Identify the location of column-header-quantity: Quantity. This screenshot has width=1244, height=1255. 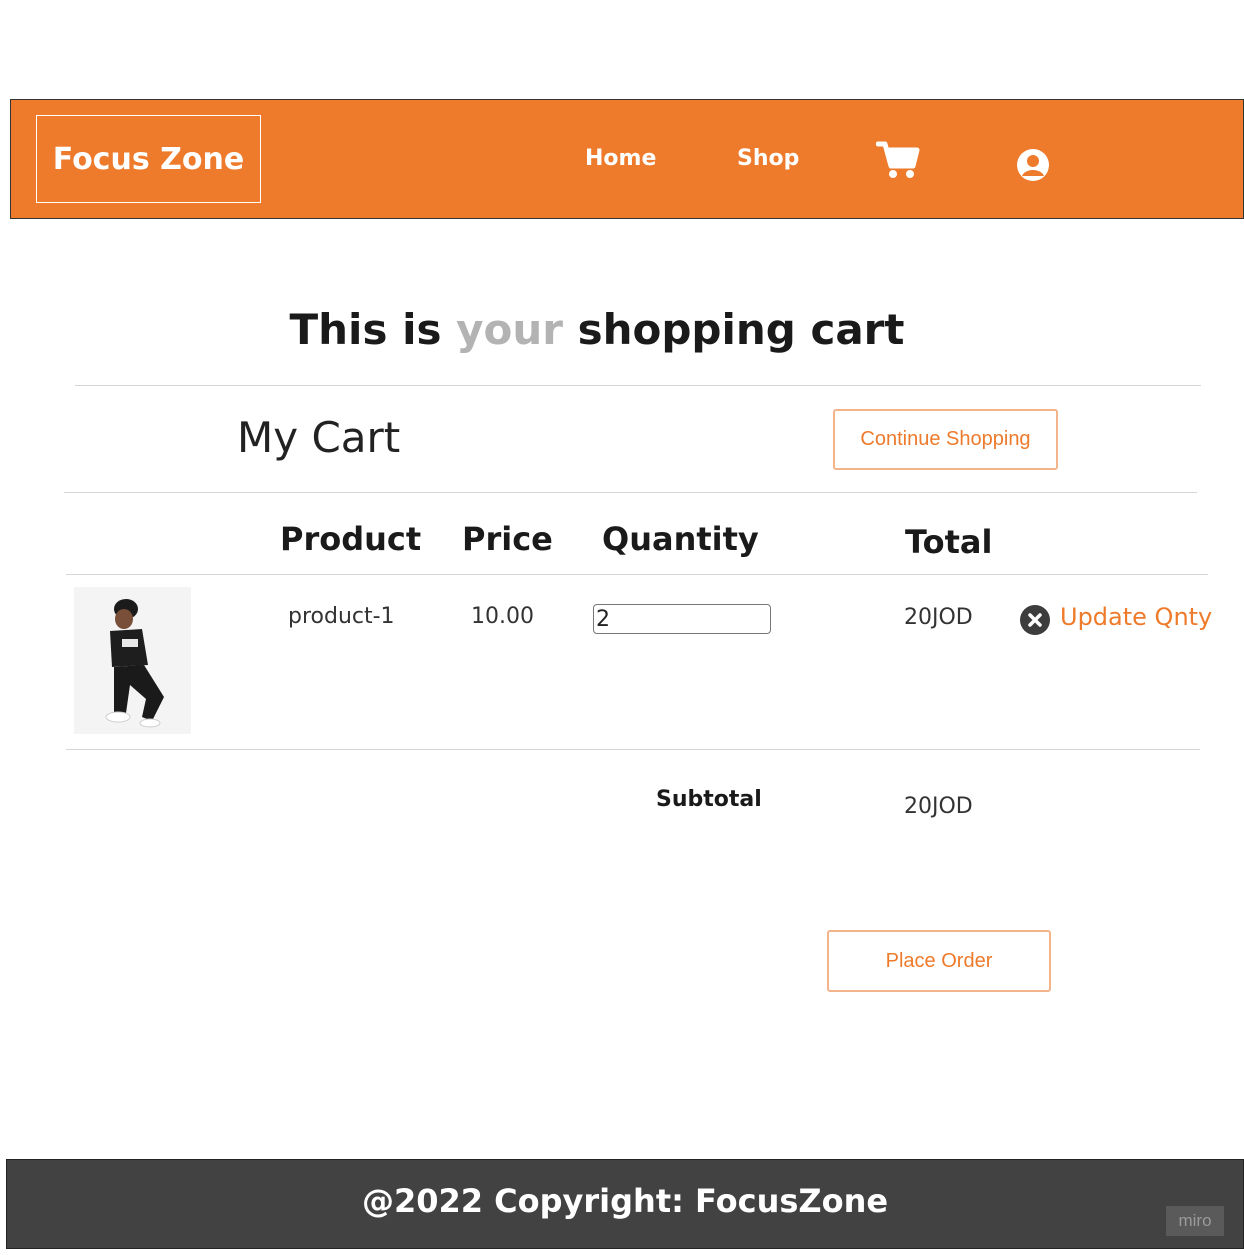
(680, 539).